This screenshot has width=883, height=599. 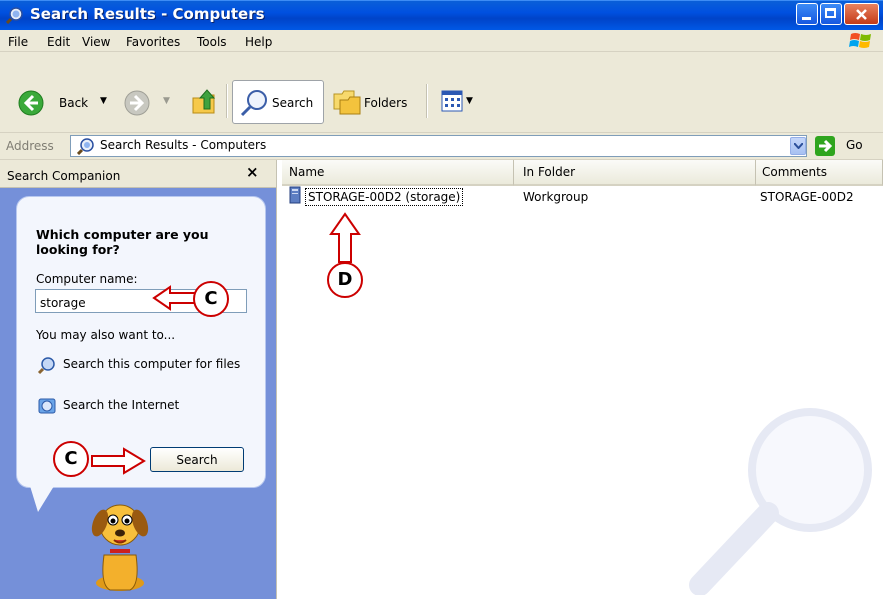 I want to click on back-dropdown-icon: ▼, so click(x=103, y=101).